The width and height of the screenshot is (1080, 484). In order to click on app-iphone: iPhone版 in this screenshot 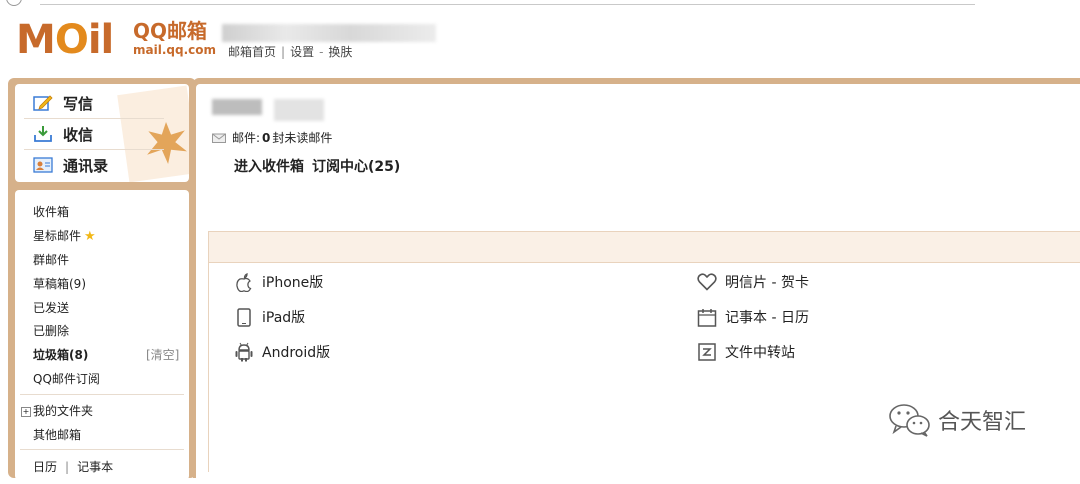, I will do `click(278, 282)`.